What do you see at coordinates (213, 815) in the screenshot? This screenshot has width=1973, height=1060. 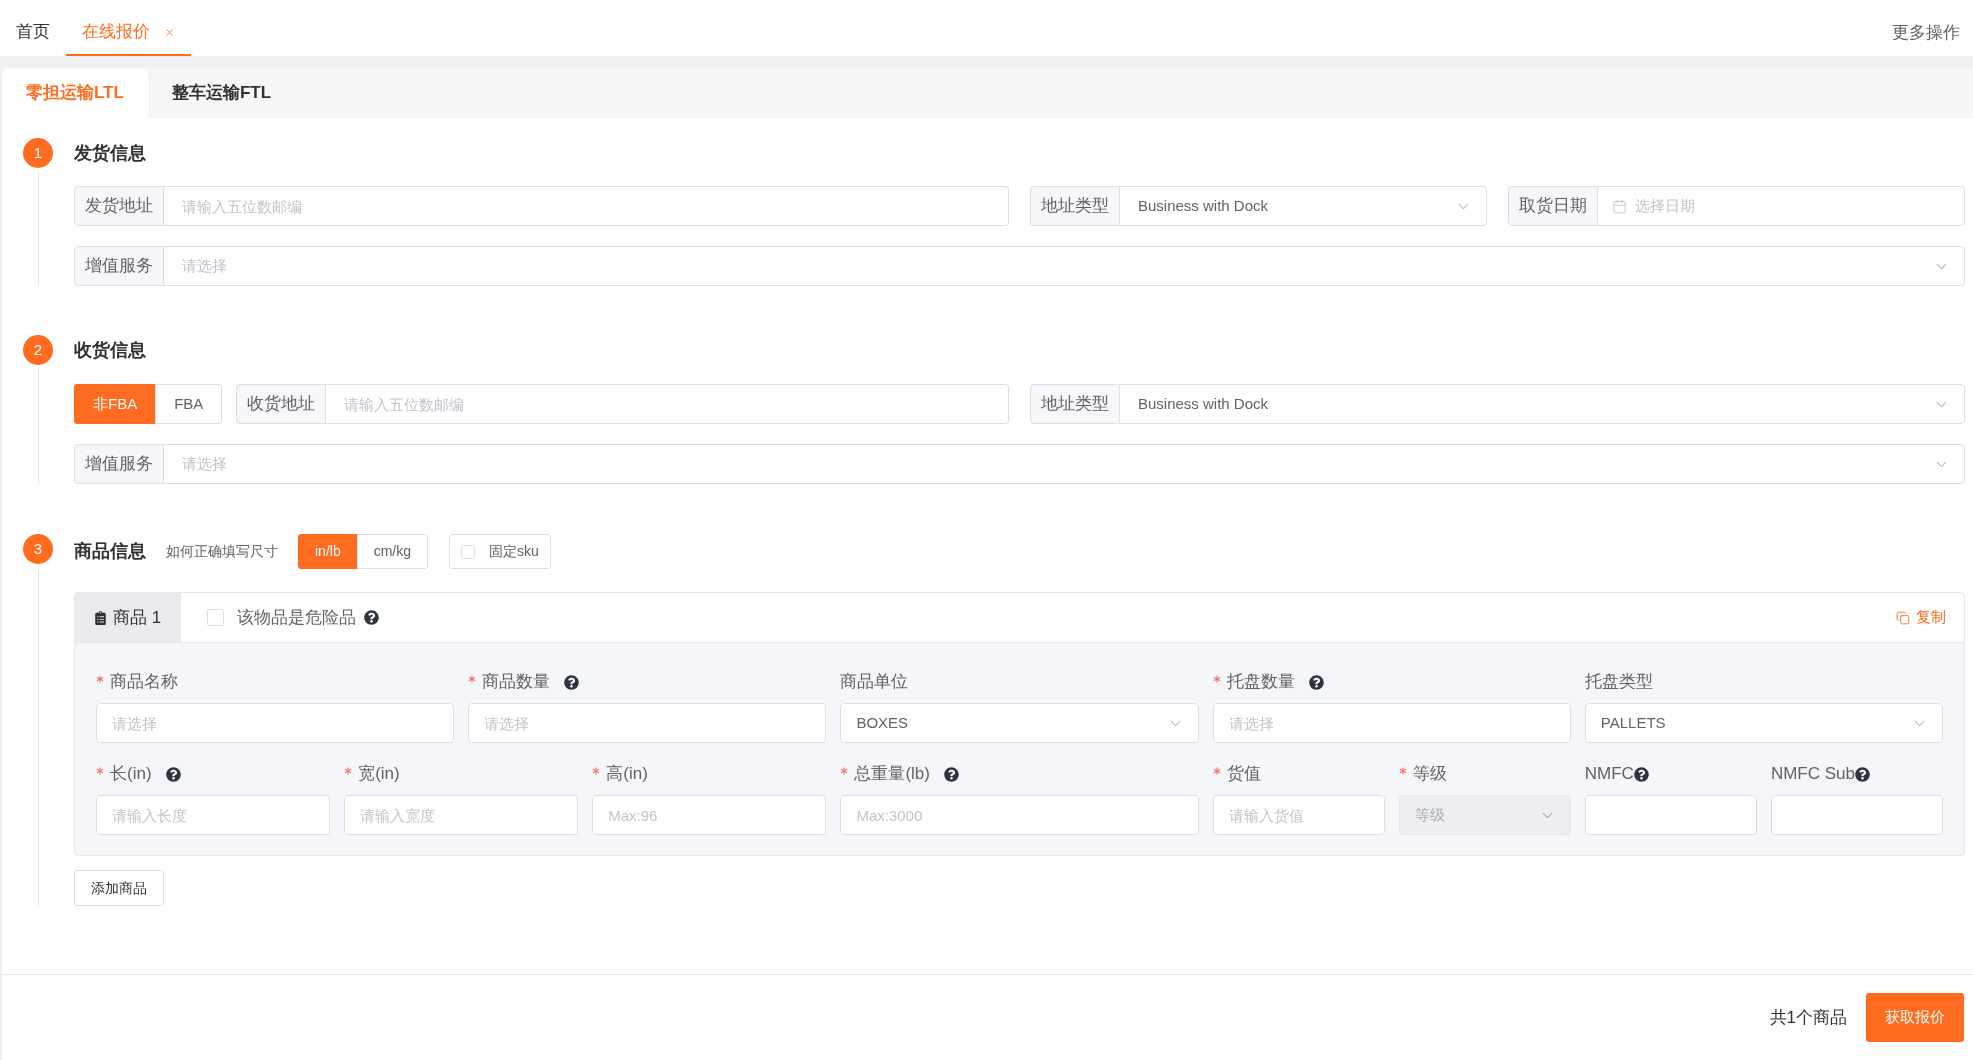 I see `text-input: 请输入长度` at bounding box center [213, 815].